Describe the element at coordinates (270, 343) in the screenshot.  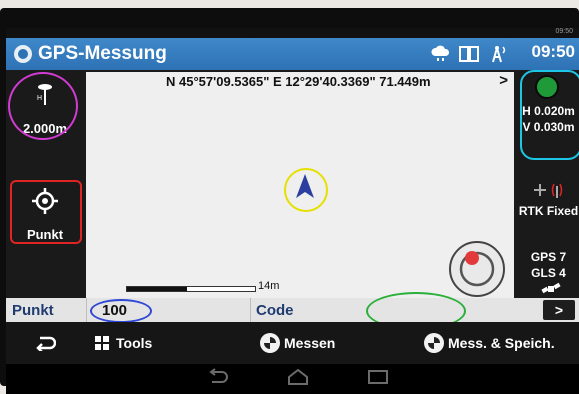
I see `measure-target-icon` at that location.